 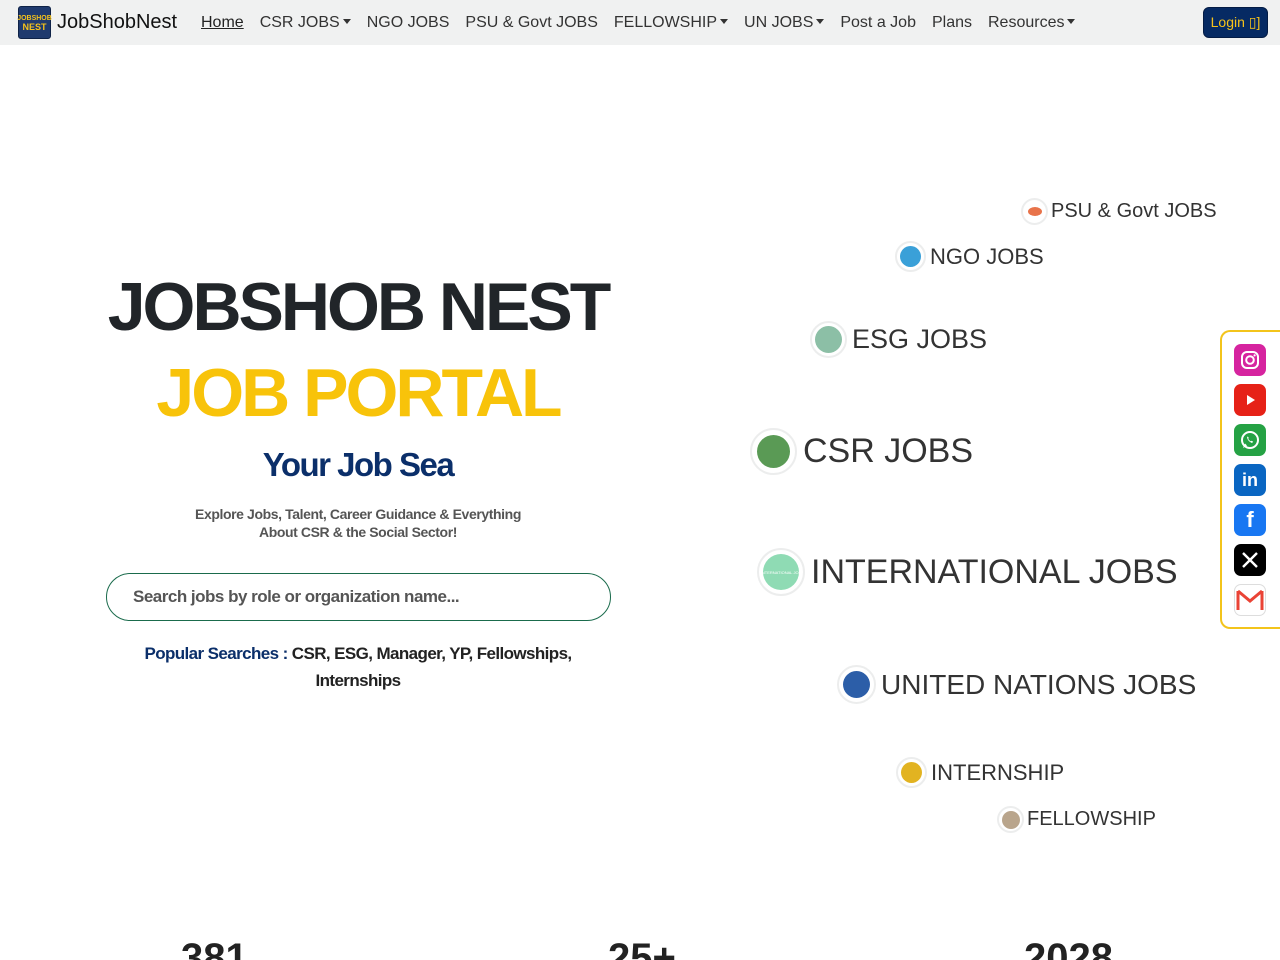 What do you see at coordinates (34, 26) in the screenshot?
I see `logo-text-bottom: NEST` at bounding box center [34, 26].